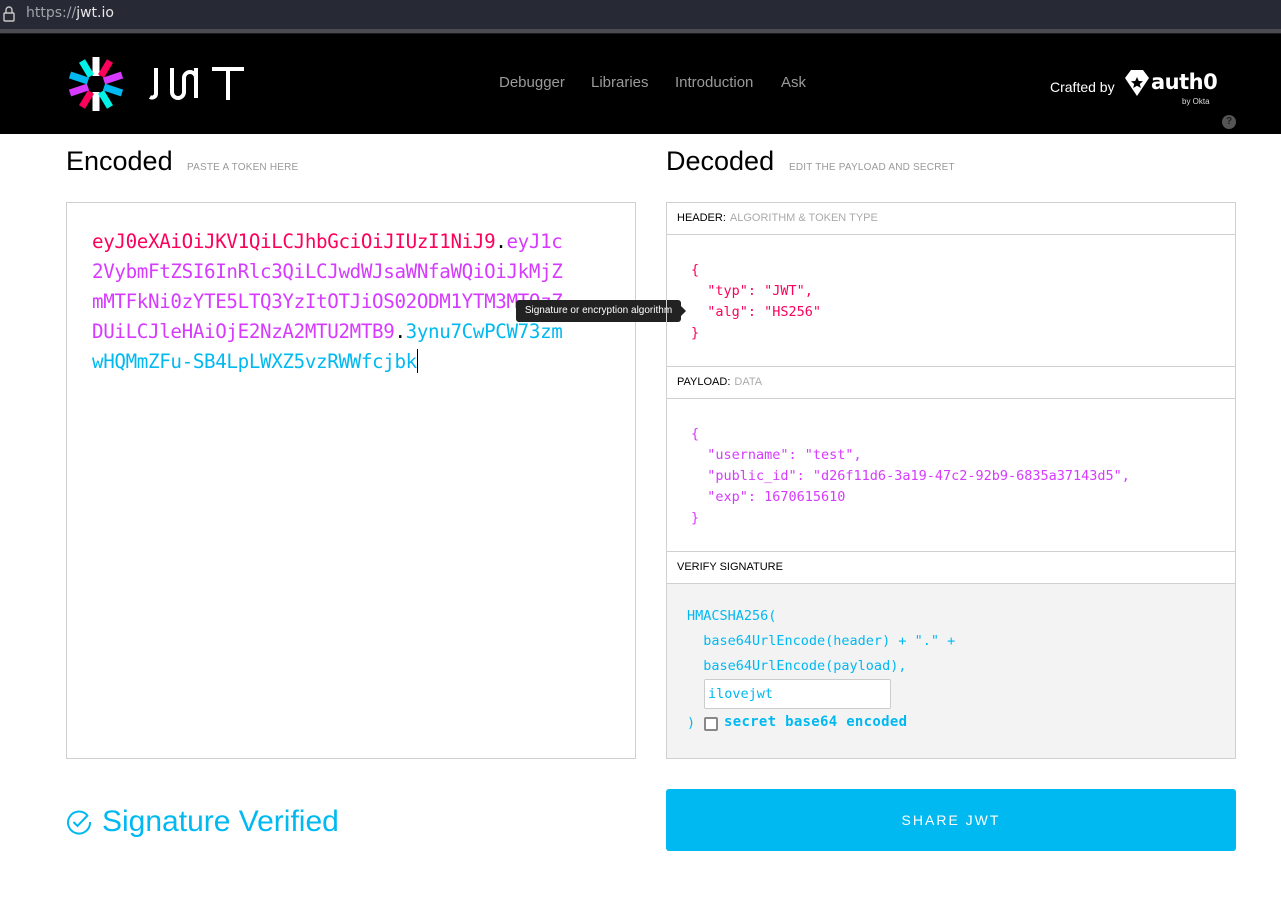  Describe the element at coordinates (417, 361) in the screenshot. I see `text-caret` at that location.